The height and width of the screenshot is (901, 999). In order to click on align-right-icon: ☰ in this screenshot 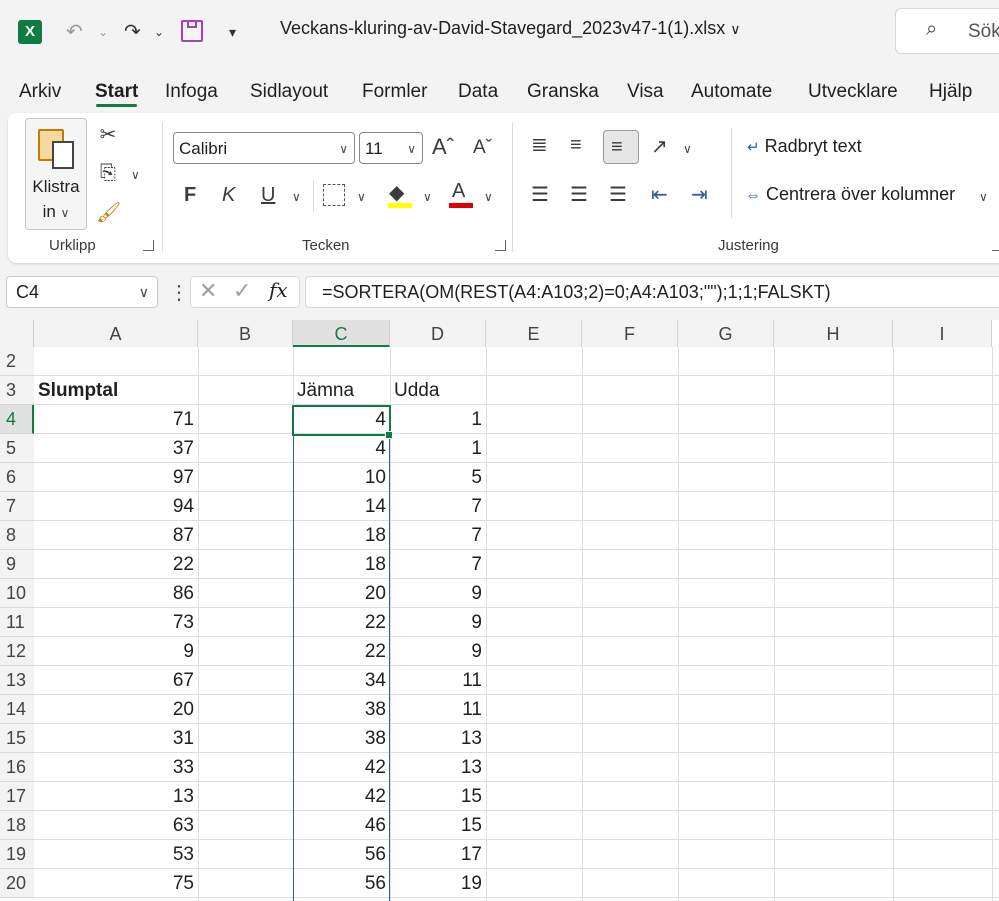, I will do `click(618, 194)`.